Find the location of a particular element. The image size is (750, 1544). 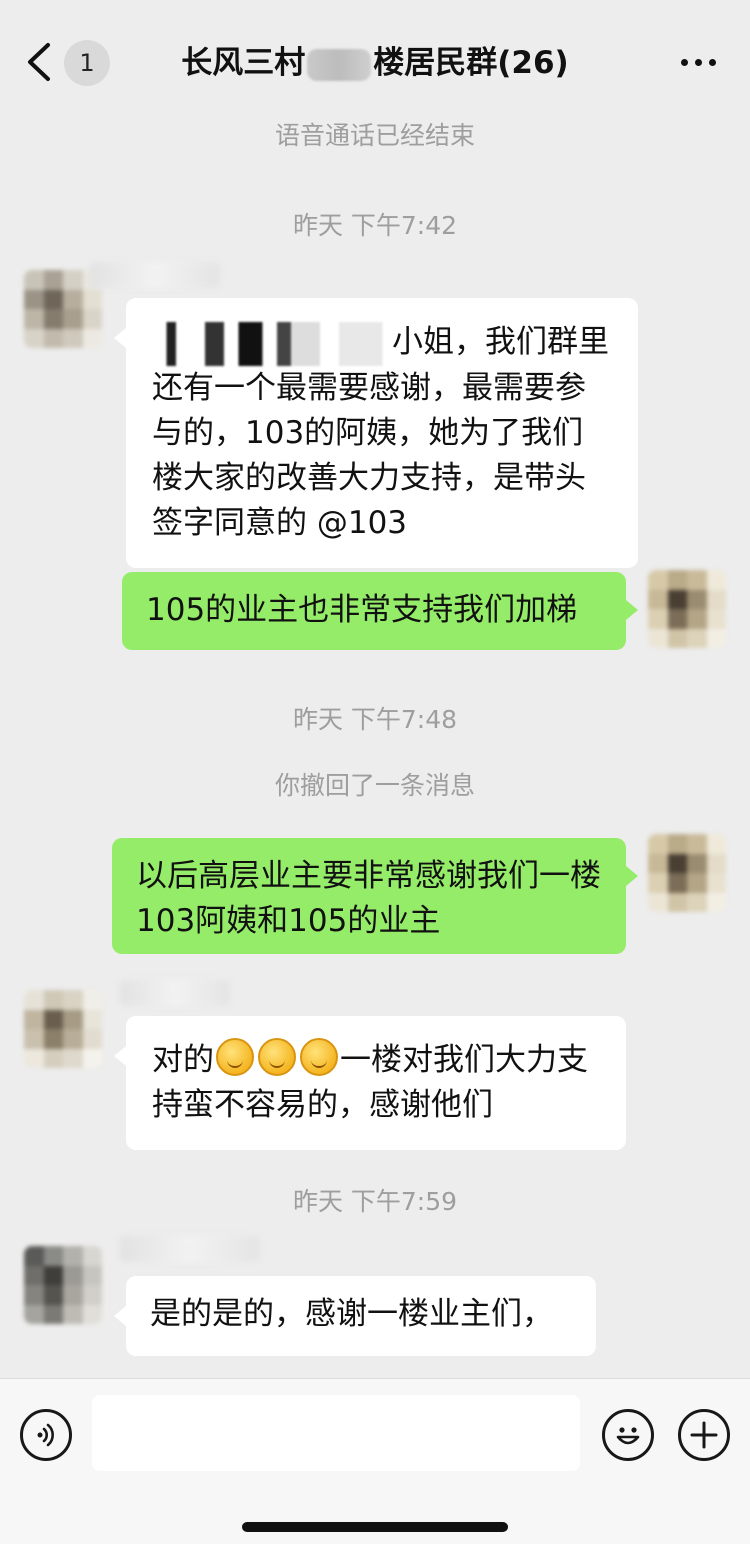

timestamp: 昨天 下午7:59 is located at coordinates (375, 1201).